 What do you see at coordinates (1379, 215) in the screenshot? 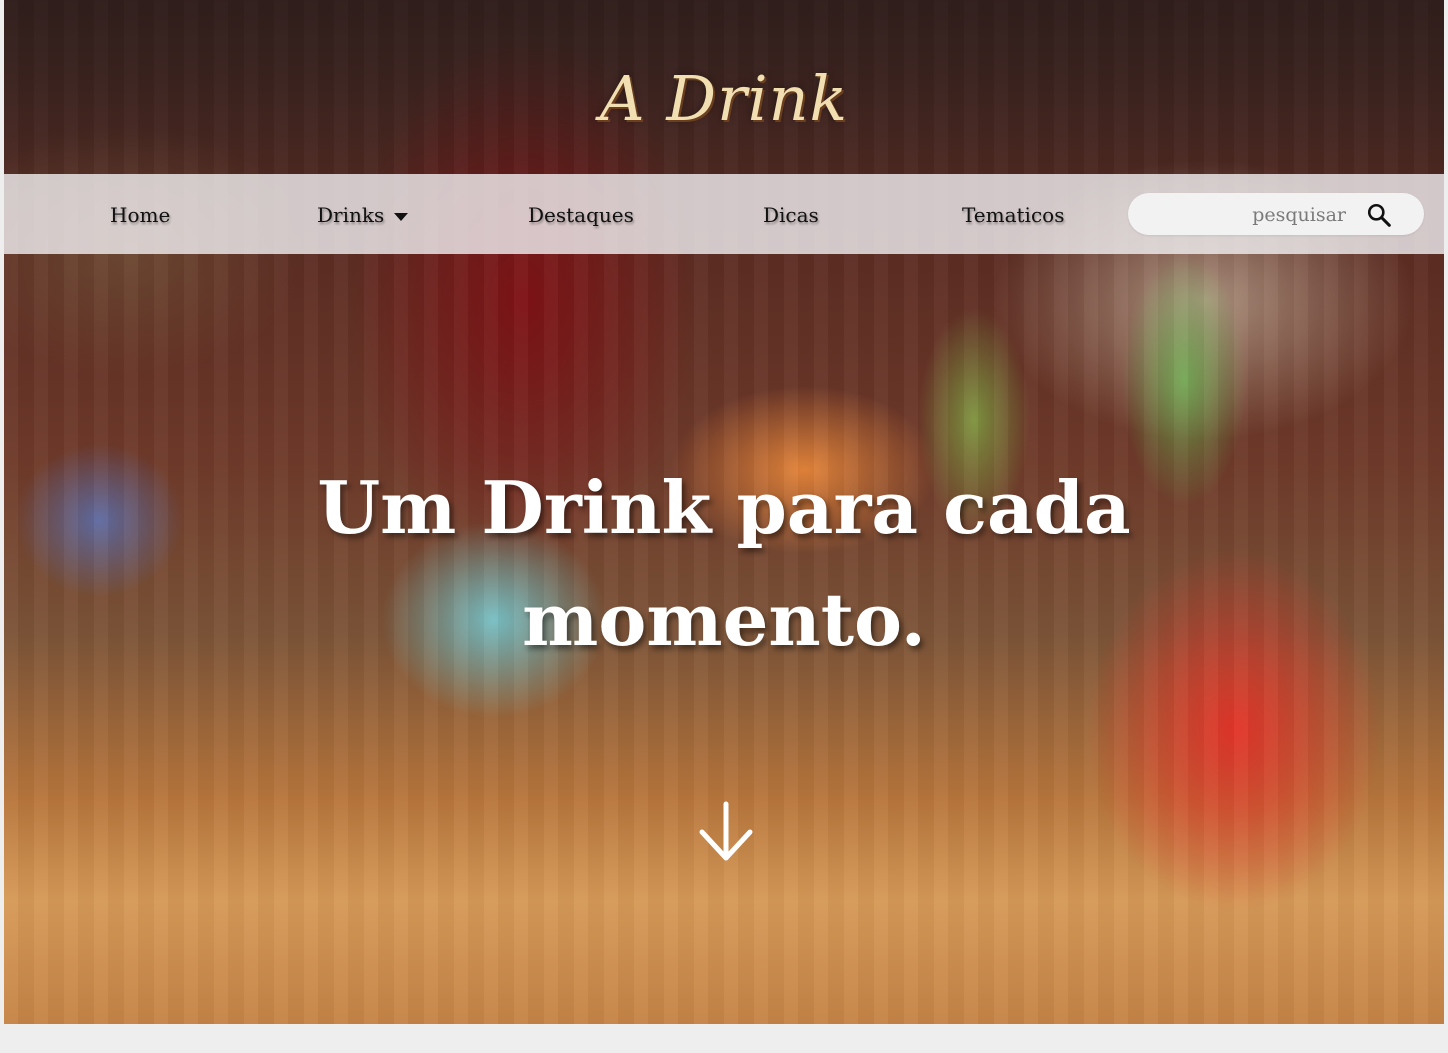
I see `search-icon` at bounding box center [1379, 215].